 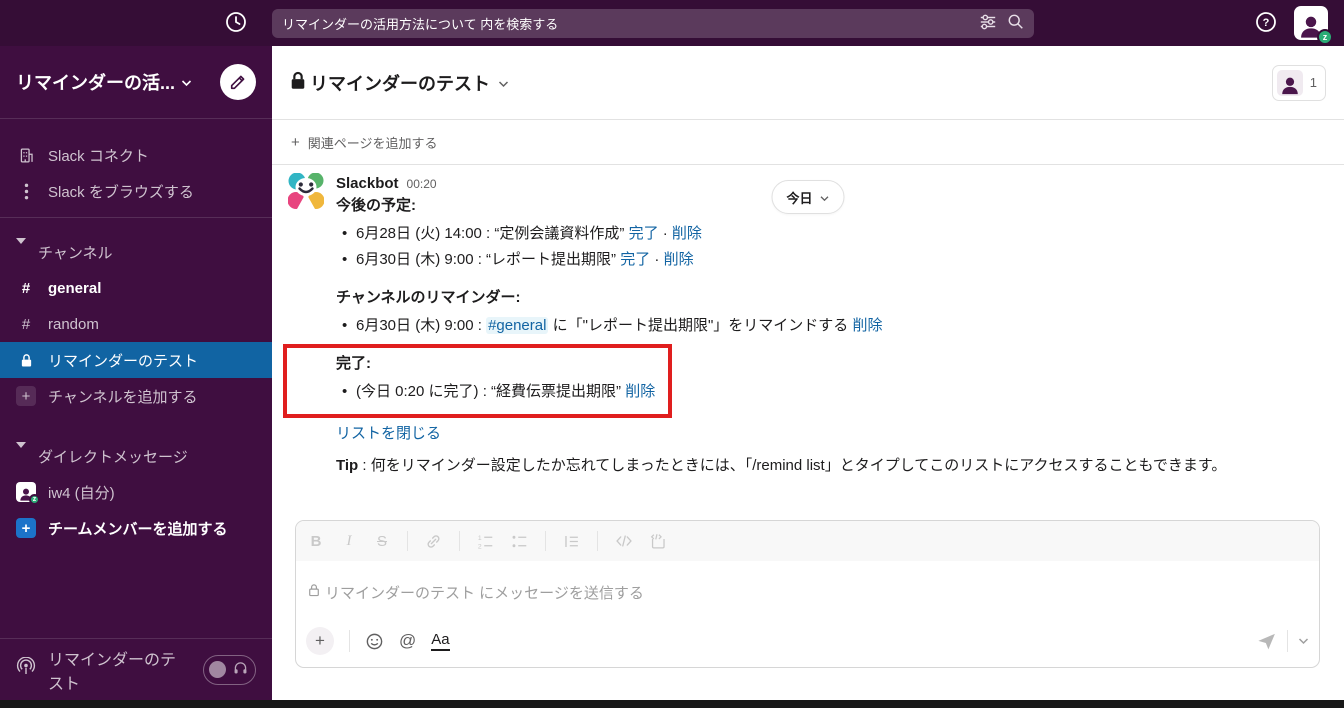 I want to click on sidebar-nav: Slack コネクト Slack をブラウズする チャンネル # general, so click(x=136, y=332).